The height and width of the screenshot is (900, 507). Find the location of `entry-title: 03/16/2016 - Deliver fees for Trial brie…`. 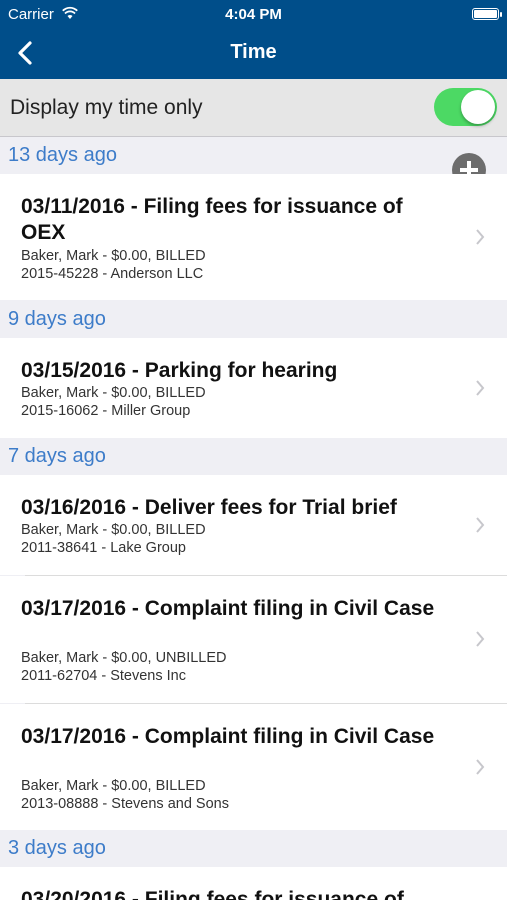

entry-title: 03/16/2016 - Deliver fees for Trial brie… is located at coordinates (209, 507).